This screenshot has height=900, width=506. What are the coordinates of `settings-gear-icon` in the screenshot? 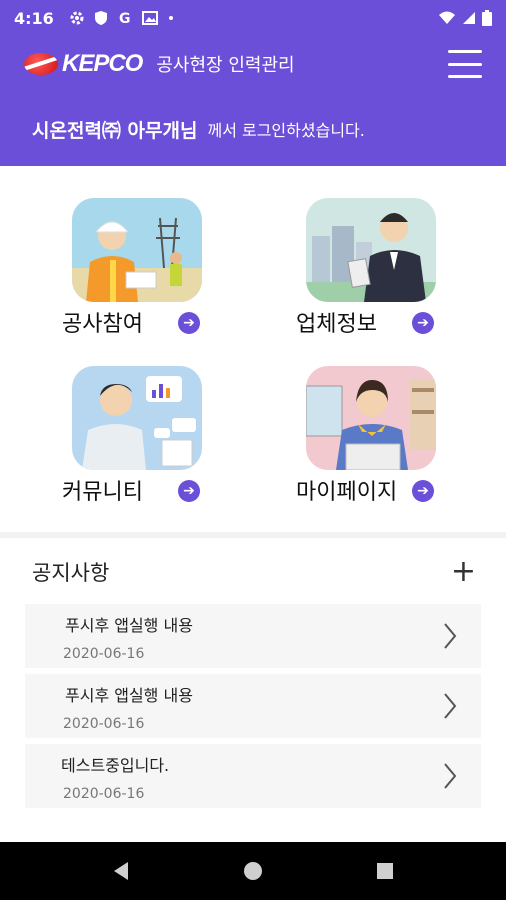 It's located at (77, 18).